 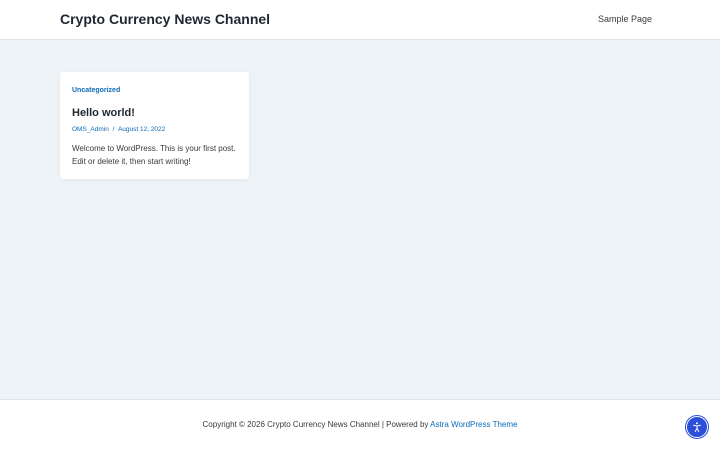 What do you see at coordinates (165, 19) in the screenshot?
I see `site-title-link: Crypto Currency News Channel` at bounding box center [165, 19].